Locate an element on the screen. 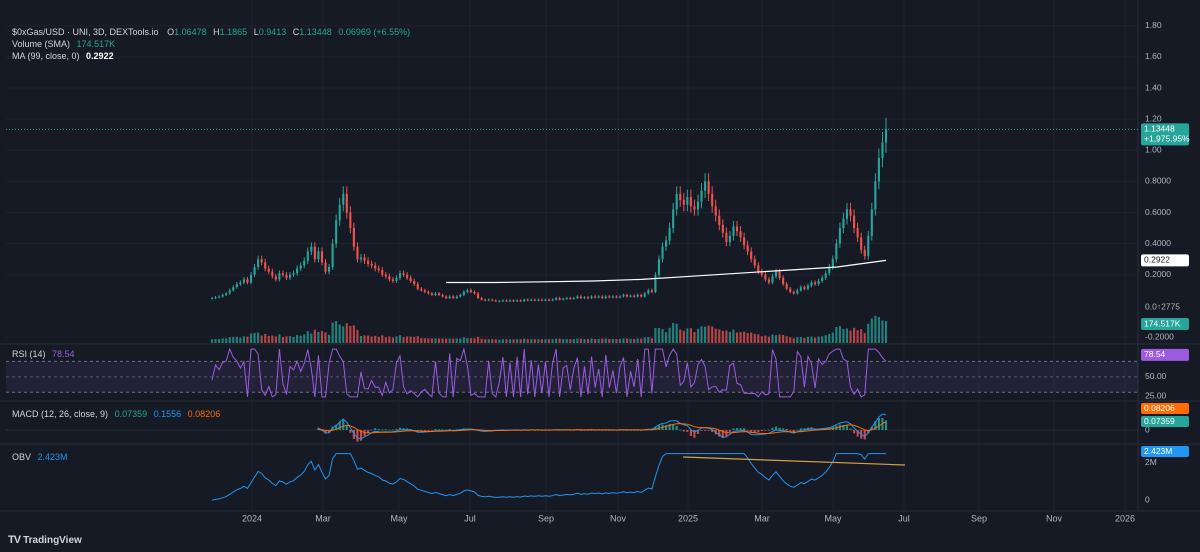  rsi-legend-value: 78.54 is located at coordinates (63, 354).